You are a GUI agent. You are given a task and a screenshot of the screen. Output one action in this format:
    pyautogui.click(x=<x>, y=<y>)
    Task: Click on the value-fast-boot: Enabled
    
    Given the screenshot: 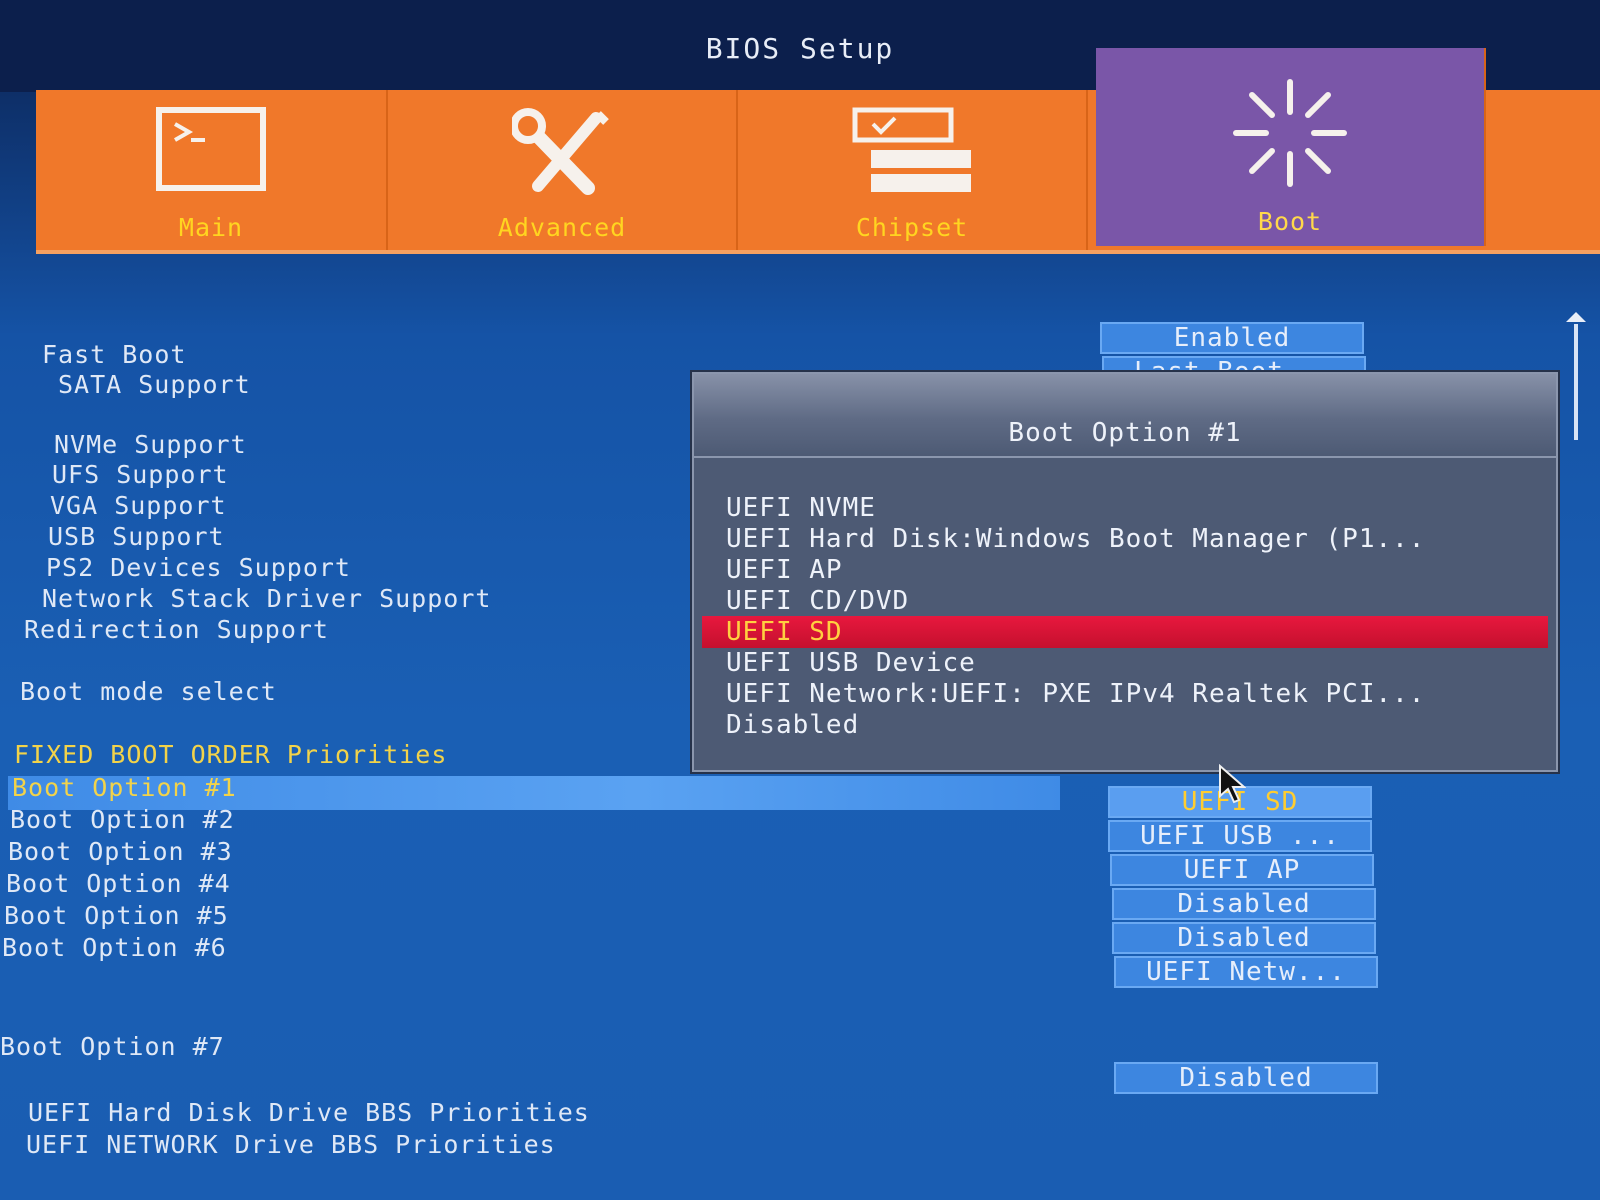 What is the action you would take?
    pyautogui.click(x=1232, y=338)
    